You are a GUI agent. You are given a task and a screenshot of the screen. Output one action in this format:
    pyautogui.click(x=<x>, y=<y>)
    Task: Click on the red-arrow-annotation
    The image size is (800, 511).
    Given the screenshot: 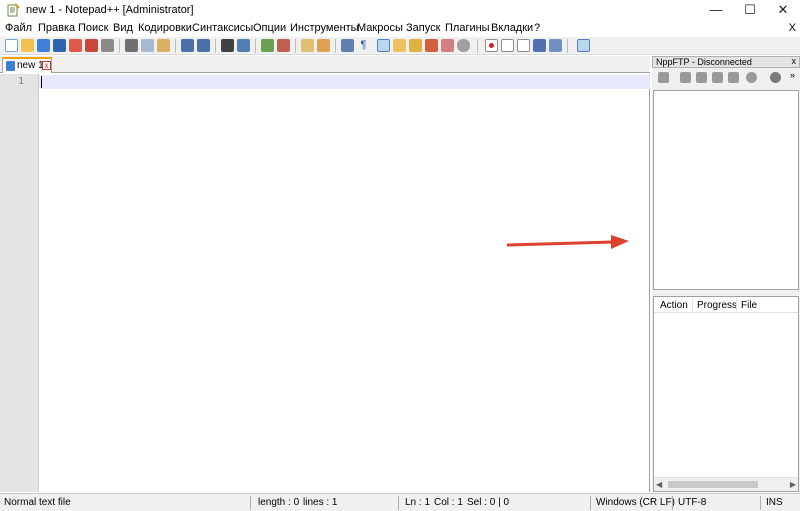 What is the action you would take?
    pyautogui.click(x=567, y=242)
    